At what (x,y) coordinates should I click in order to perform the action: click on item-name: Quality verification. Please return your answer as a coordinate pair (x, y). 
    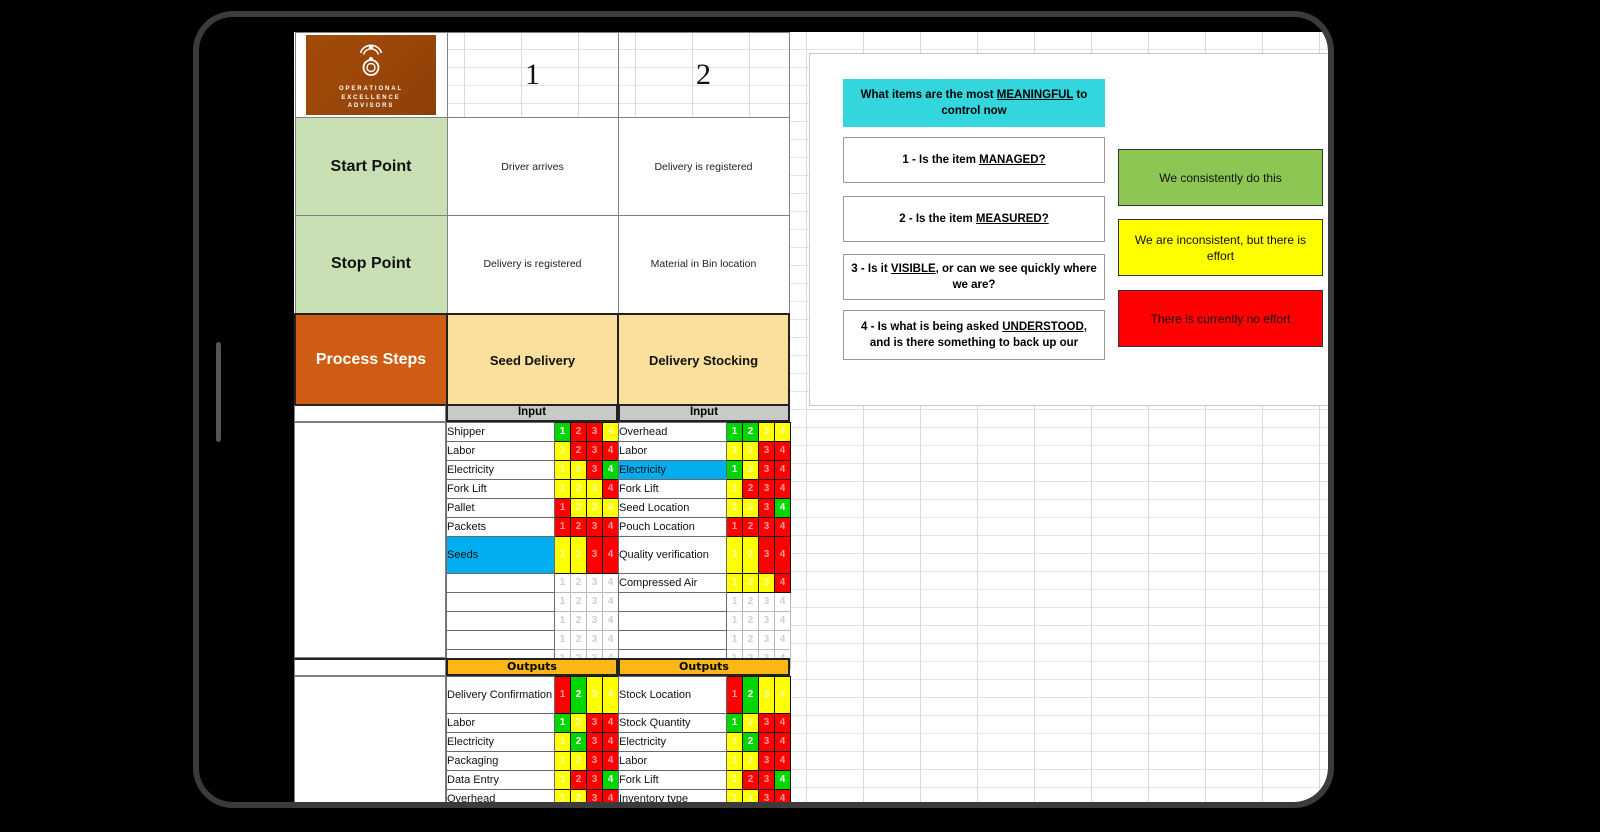
    Looking at the image, I should click on (672, 555).